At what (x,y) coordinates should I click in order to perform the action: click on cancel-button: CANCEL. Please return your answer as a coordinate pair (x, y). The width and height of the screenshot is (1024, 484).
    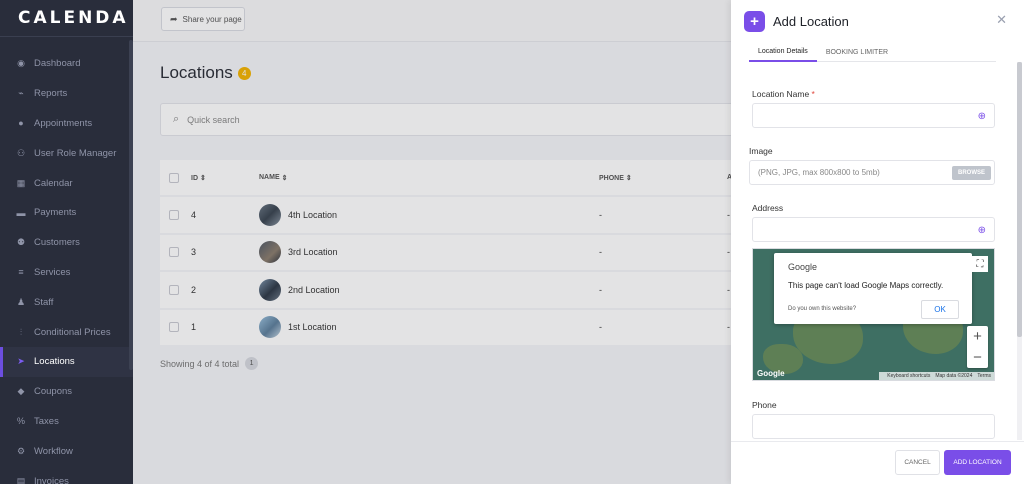
    Looking at the image, I should click on (917, 462).